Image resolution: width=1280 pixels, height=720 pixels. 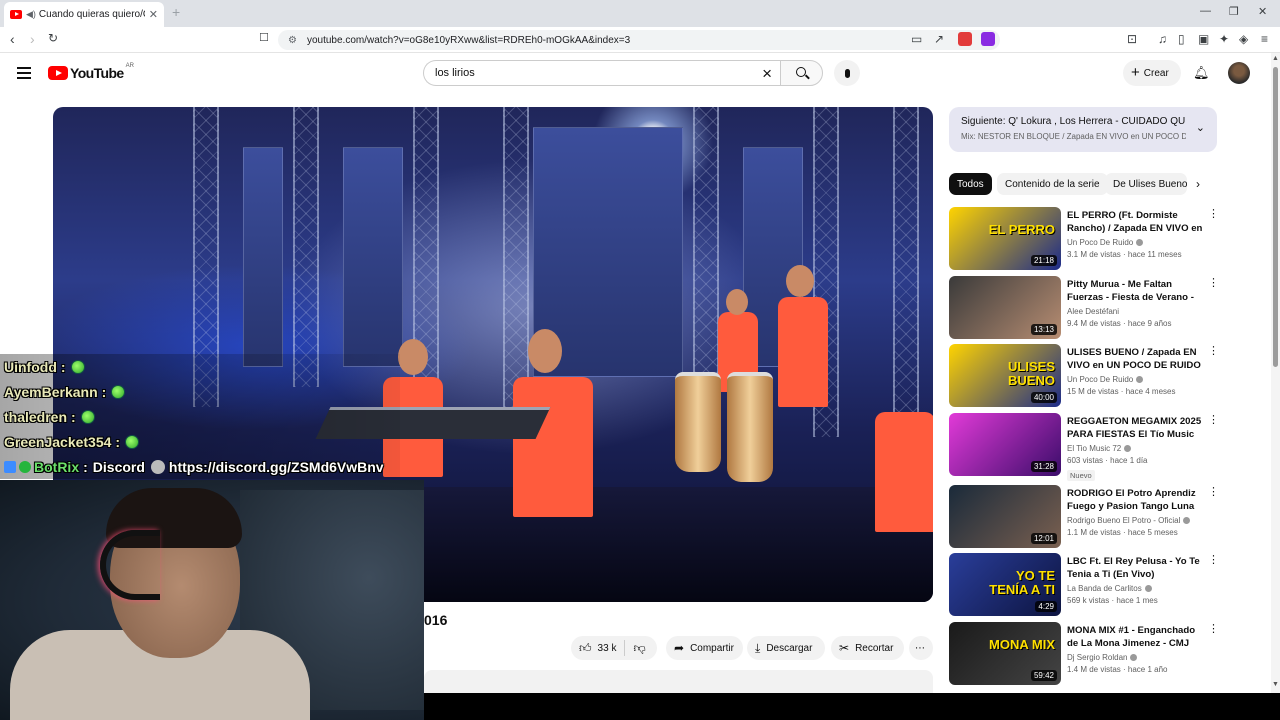 I want to click on screenshot-icon: ⊡, so click(x=1132, y=39).